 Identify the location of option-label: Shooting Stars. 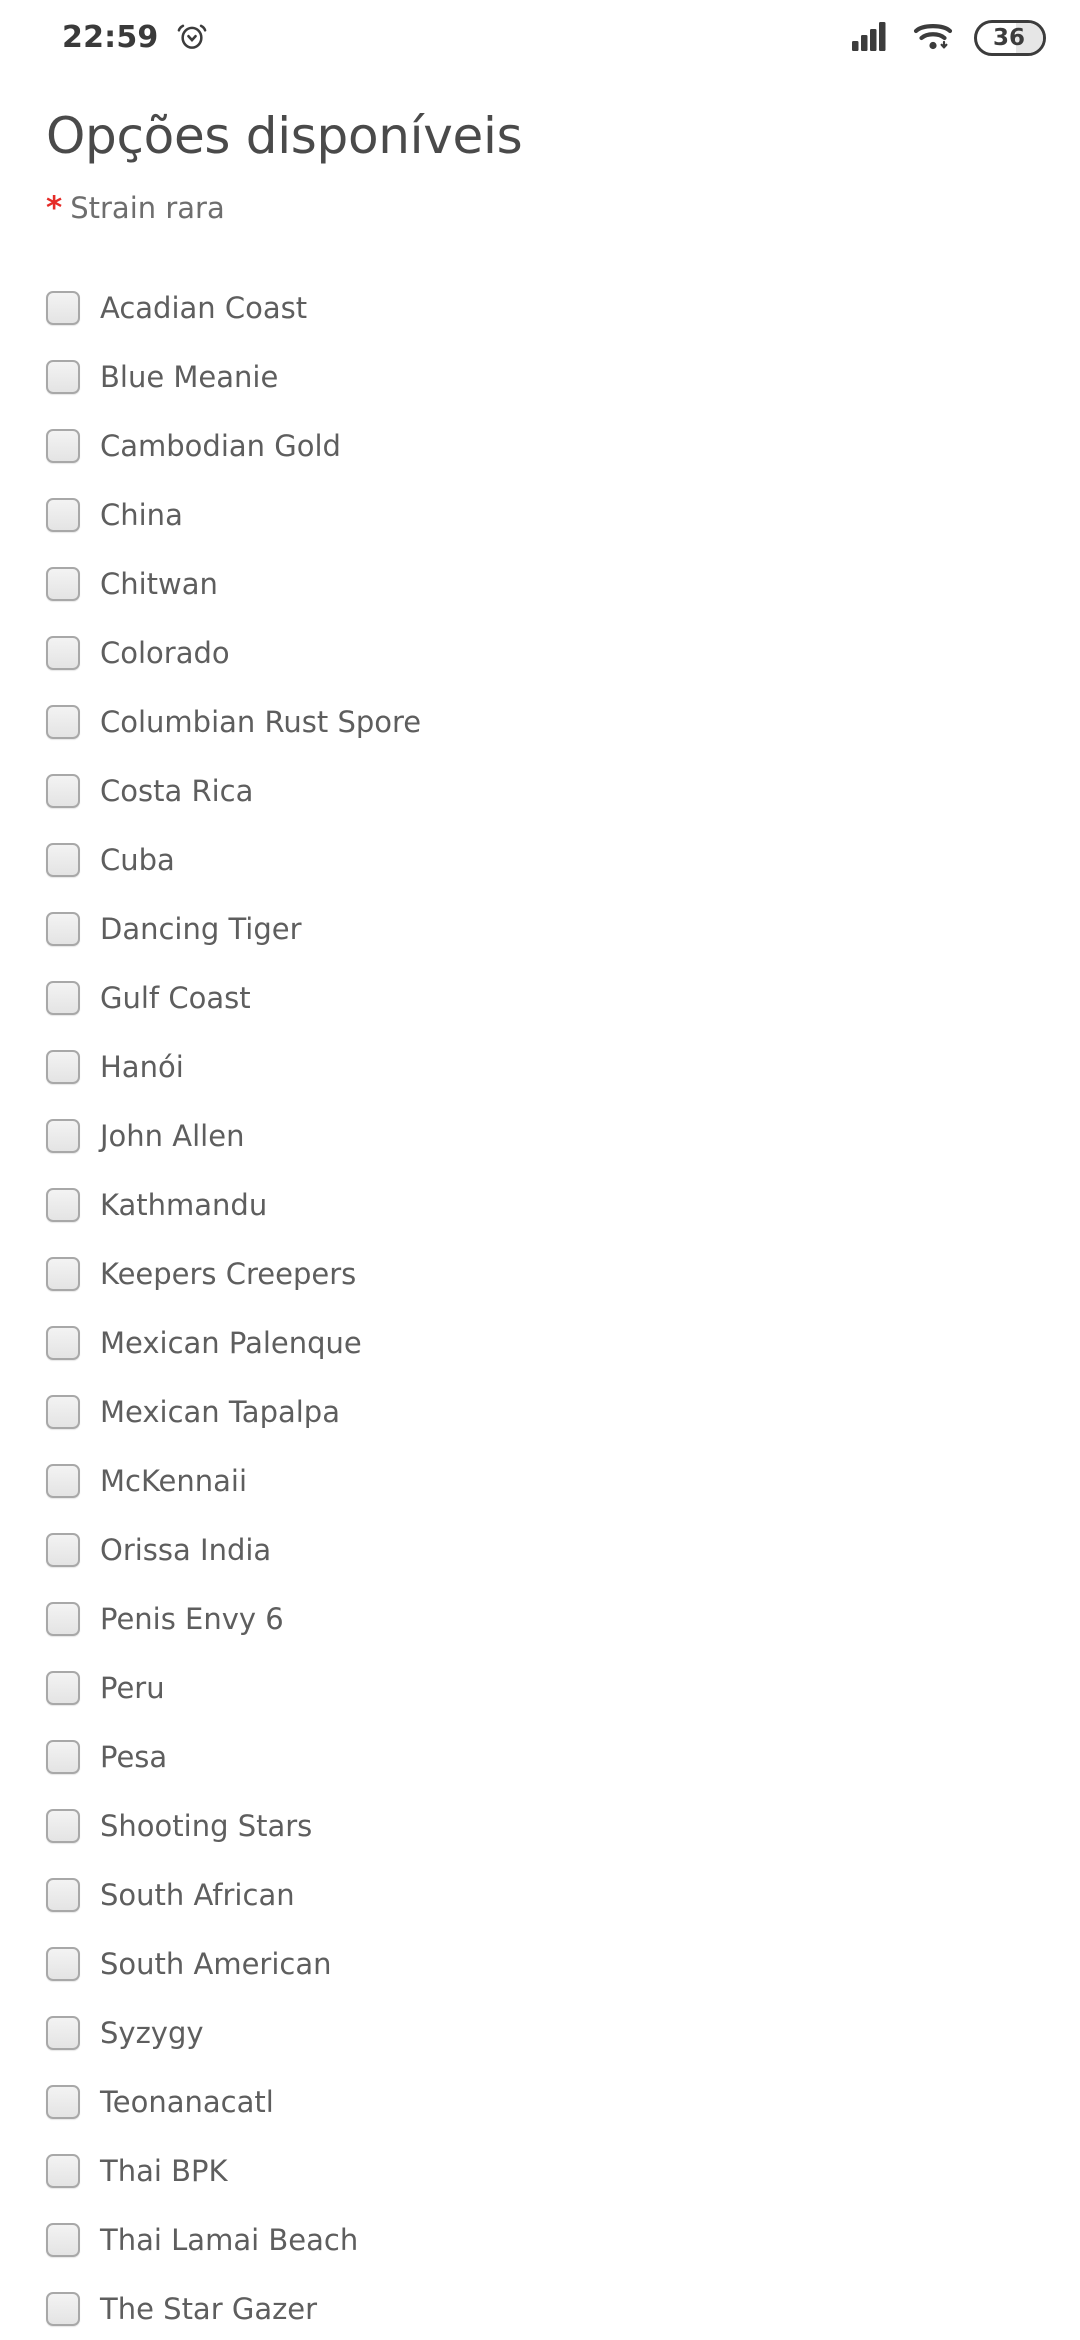
(206, 1825).